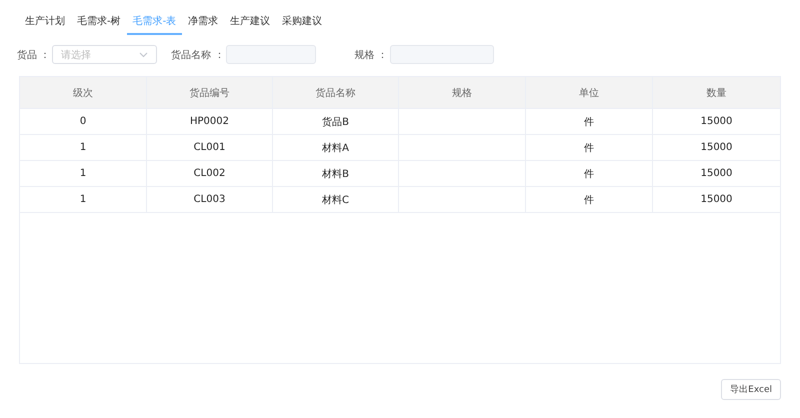 The image size is (800, 418). What do you see at coordinates (336, 92) in the screenshot?
I see `column-header: 货品名称` at bounding box center [336, 92].